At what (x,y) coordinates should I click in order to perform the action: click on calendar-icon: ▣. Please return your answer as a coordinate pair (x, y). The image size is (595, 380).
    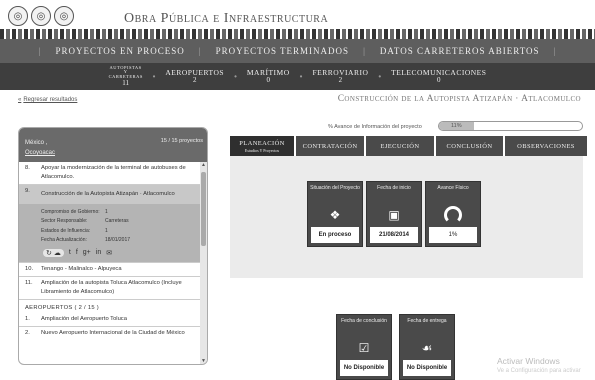
    Looking at the image, I should click on (394, 215).